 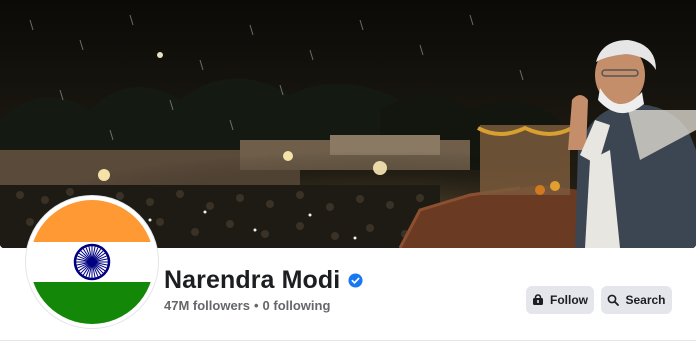 I want to click on header-divider, so click(x=348, y=340).